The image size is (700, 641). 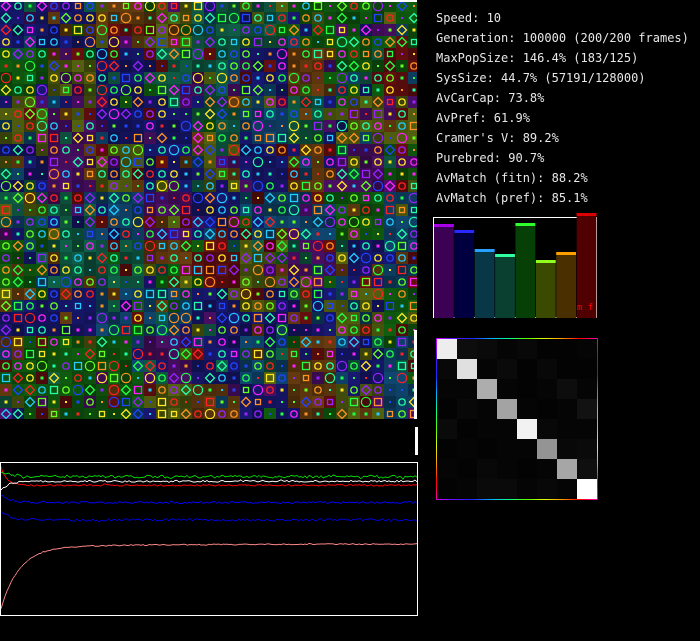 I want to click on stat-cramers-v: Cramer's V: 89.2%, so click(x=497, y=138).